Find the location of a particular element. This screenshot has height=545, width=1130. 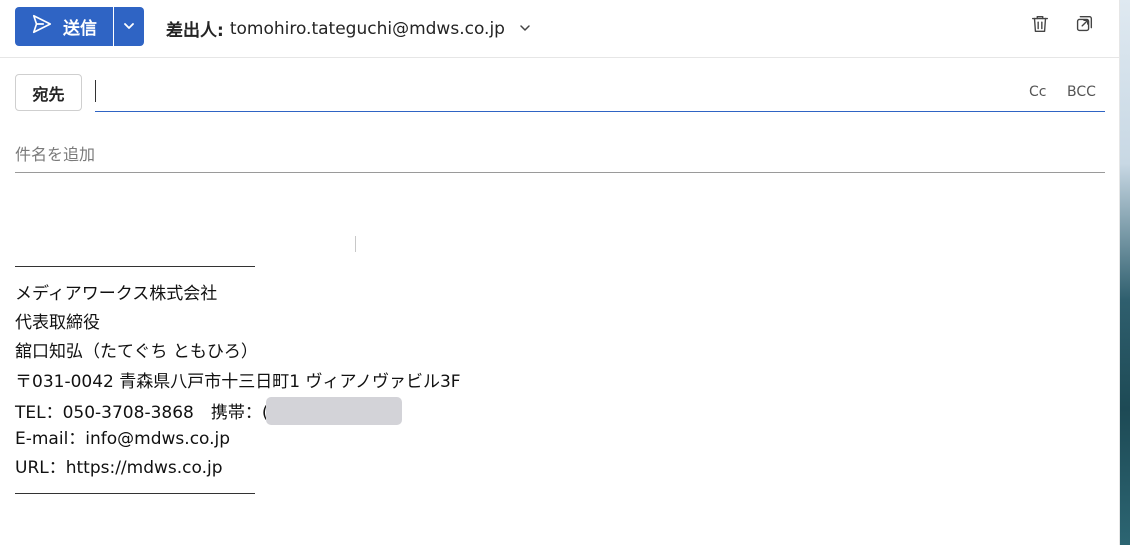

popout-button is located at coordinates (1084, 26).